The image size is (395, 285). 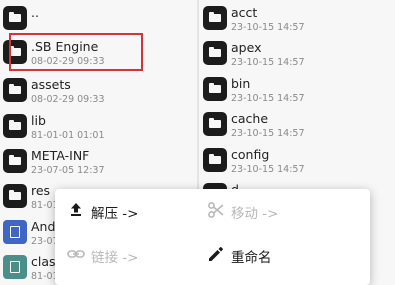 I want to click on list-item-meta-inf: META-INF 23-07-05 12:37, so click(x=98, y=161).